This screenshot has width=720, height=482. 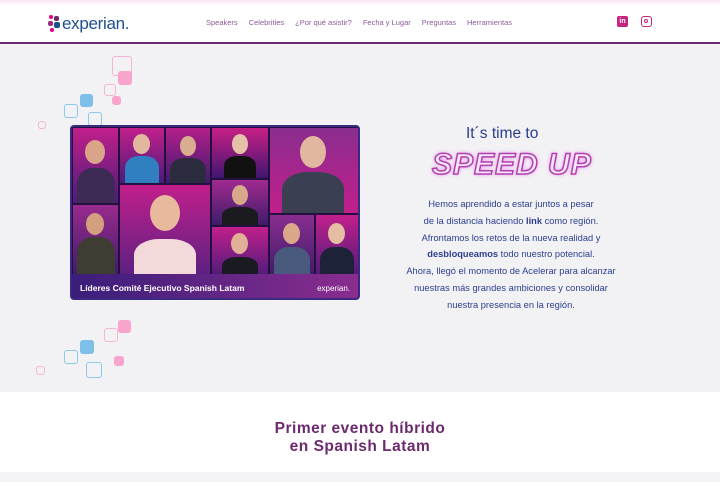 What do you see at coordinates (511, 304) in the screenshot?
I see `paragraph-line: nuestra presencia en la región.` at bounding box center [511, 304].